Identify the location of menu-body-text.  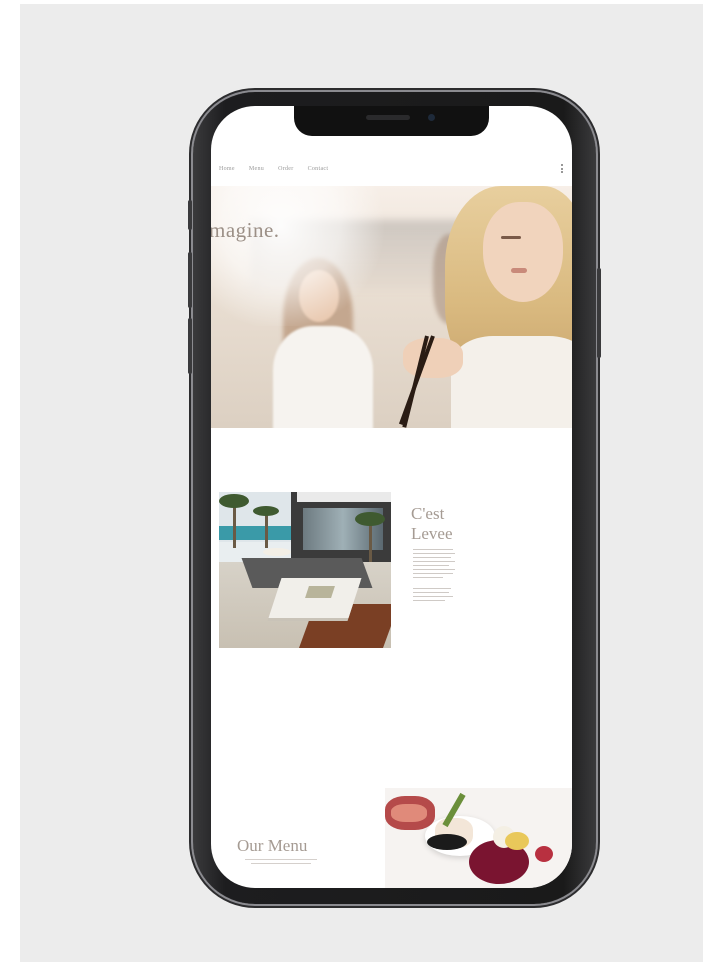
(281, 863).